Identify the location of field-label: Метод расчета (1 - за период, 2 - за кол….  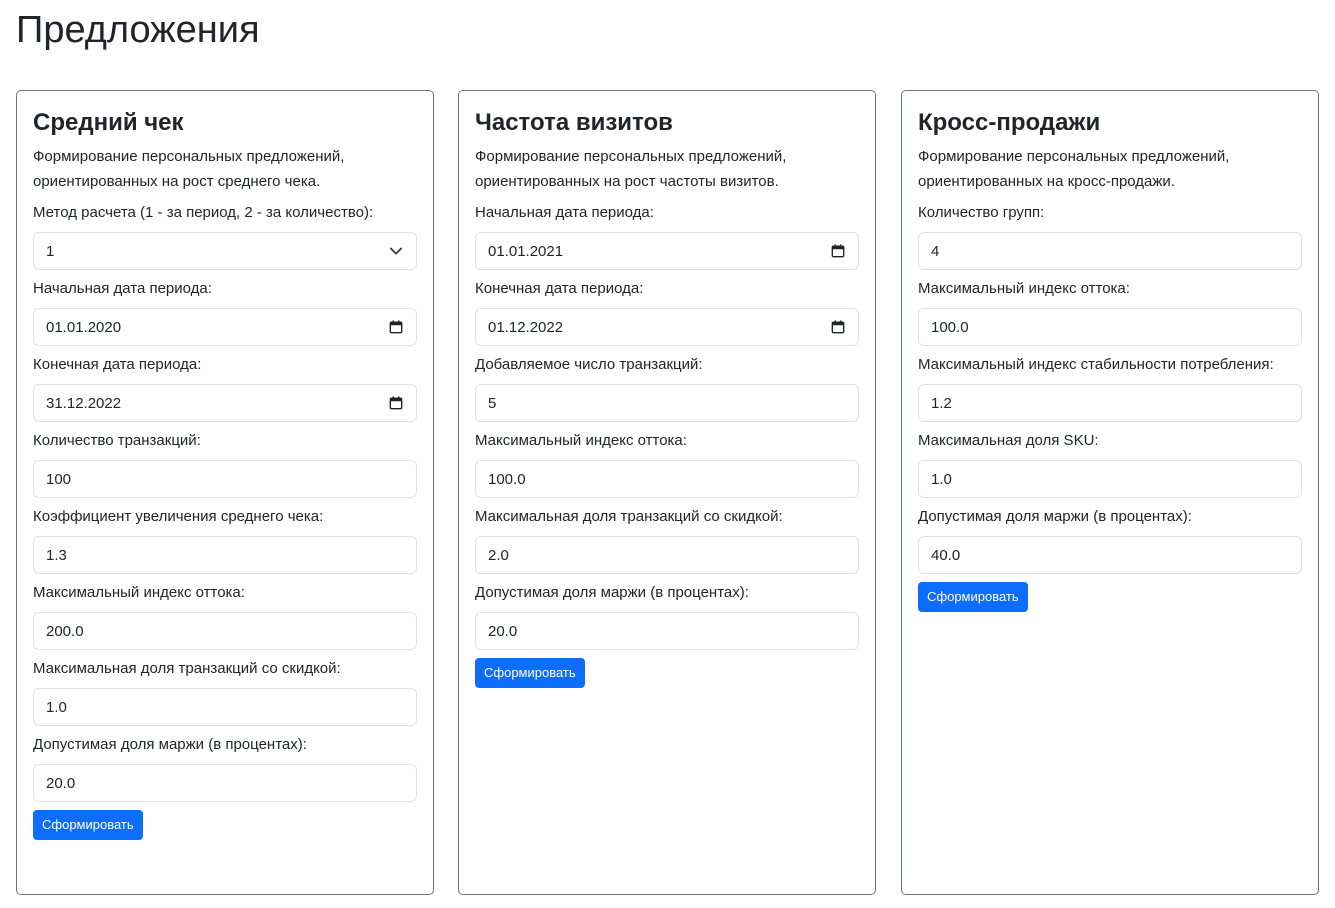
(203, 212).